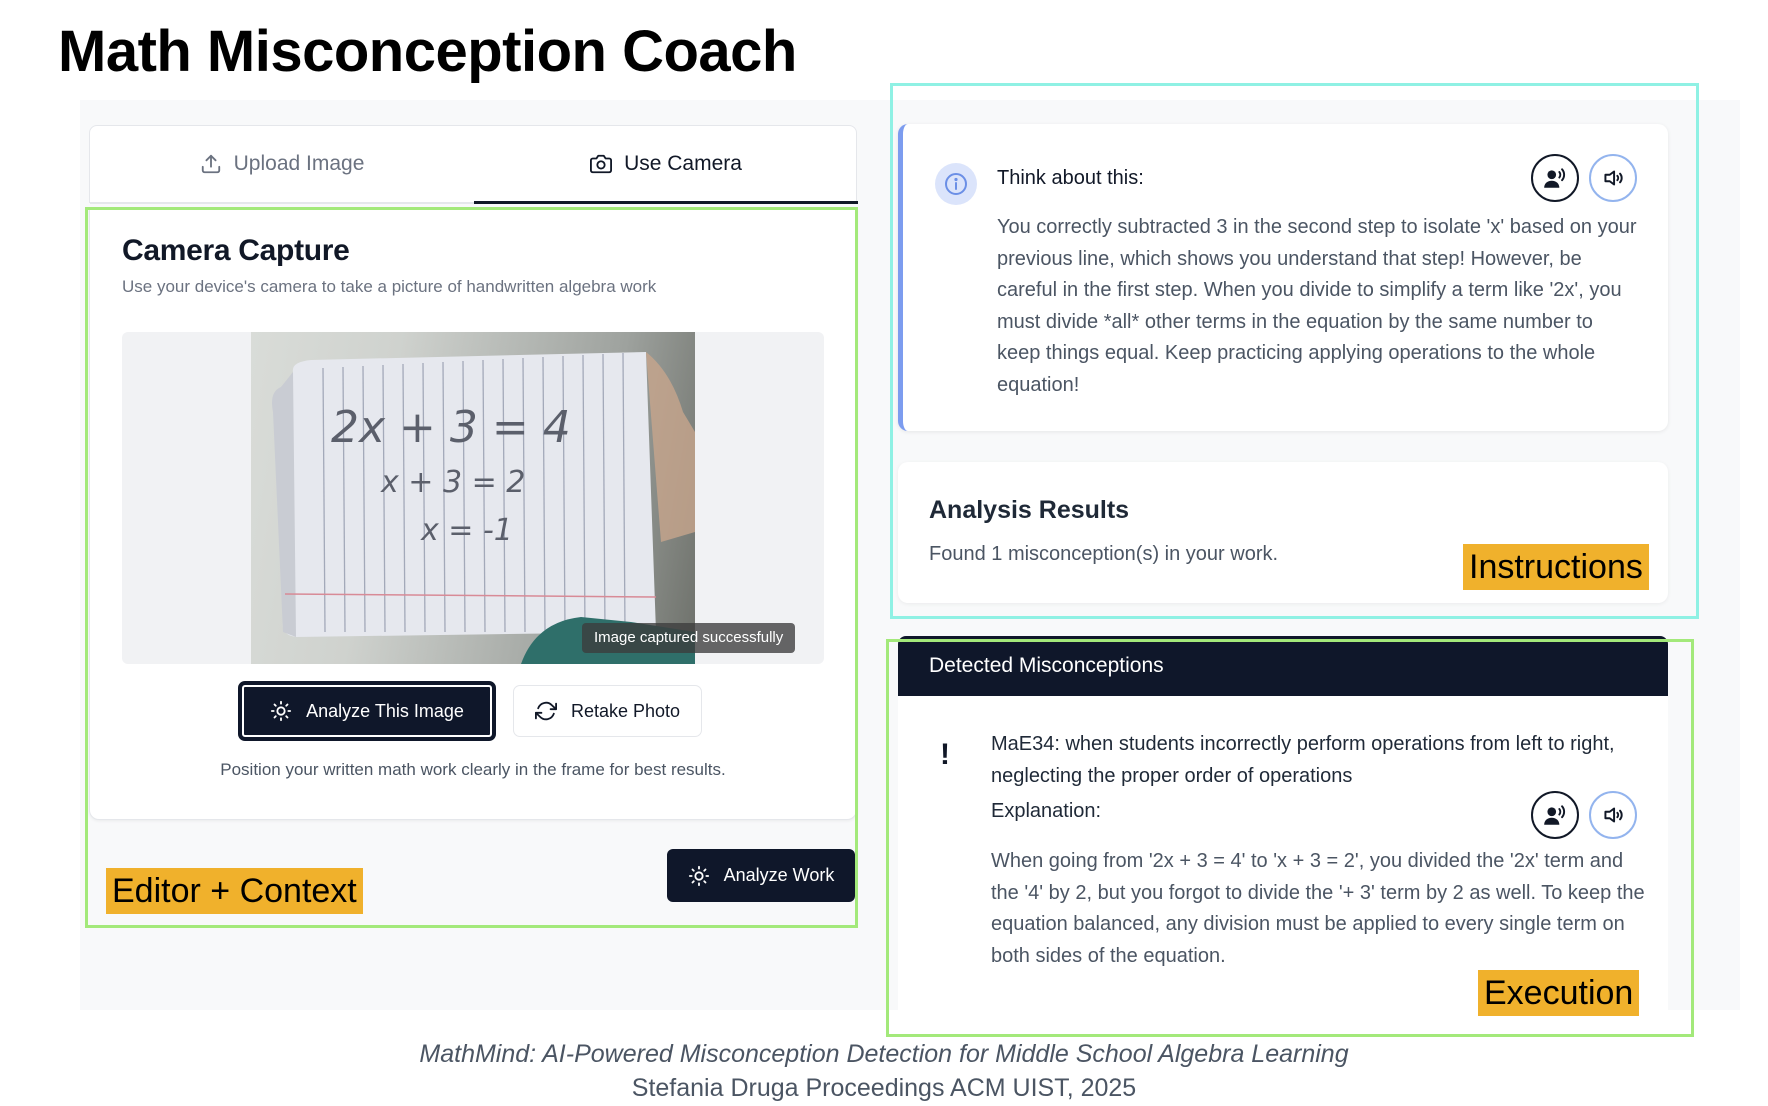 Image resolution: width=1768 pixels, height=1106 pixels. I want to click on execution-tag: Execution, so click(1559, 993).